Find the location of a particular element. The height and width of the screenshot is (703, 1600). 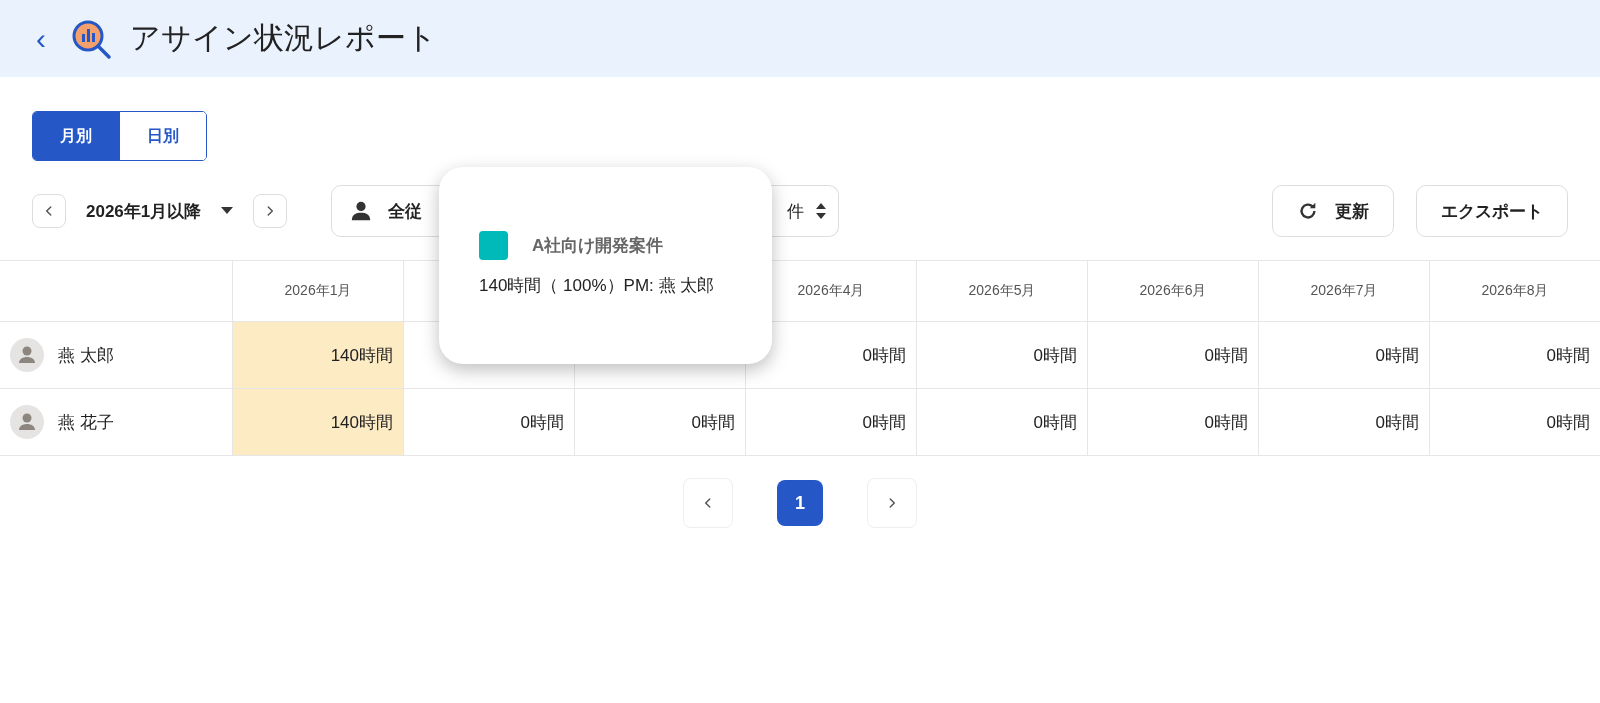

next-page-button is located at coordinates (892, 503).